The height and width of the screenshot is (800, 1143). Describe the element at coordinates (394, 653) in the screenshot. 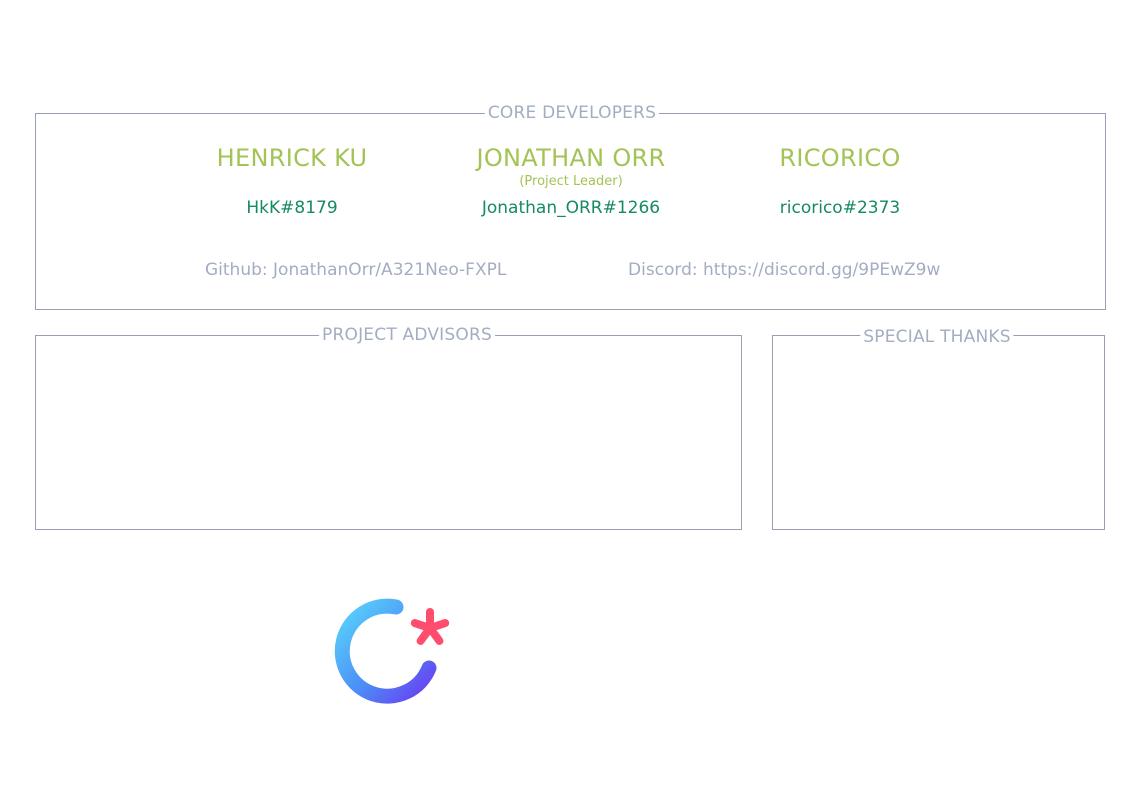

I see `loading-spinner-star-icon` at that location.